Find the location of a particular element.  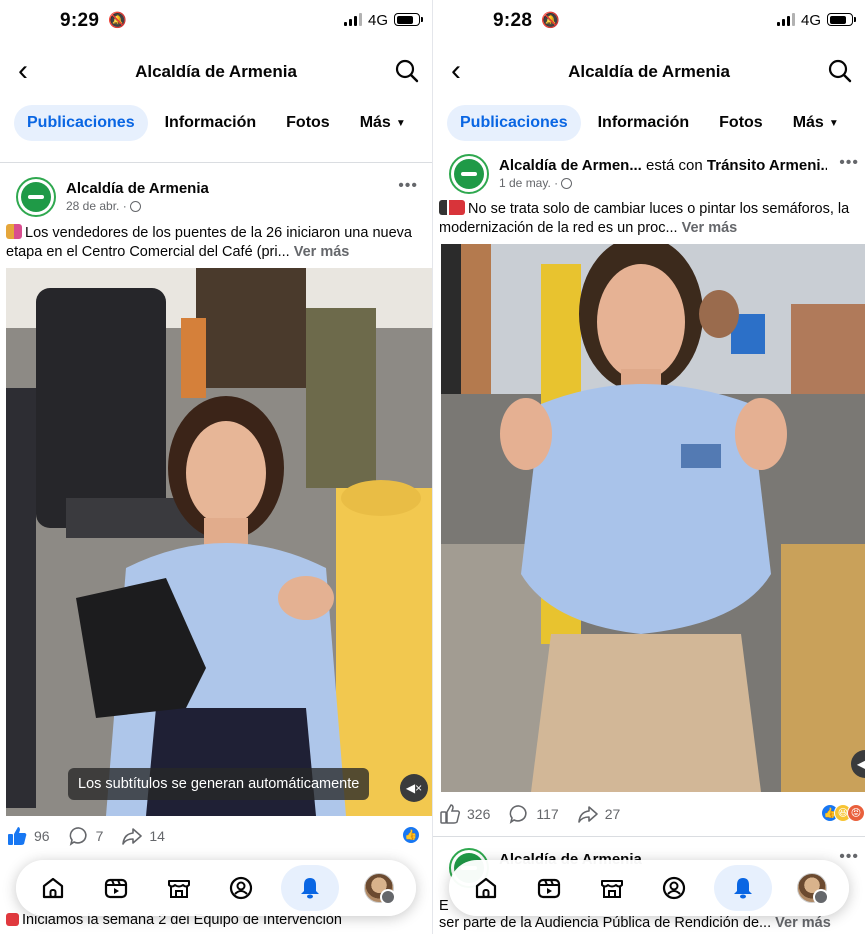

comment-button: 7 is located at coordinates (85, 836).